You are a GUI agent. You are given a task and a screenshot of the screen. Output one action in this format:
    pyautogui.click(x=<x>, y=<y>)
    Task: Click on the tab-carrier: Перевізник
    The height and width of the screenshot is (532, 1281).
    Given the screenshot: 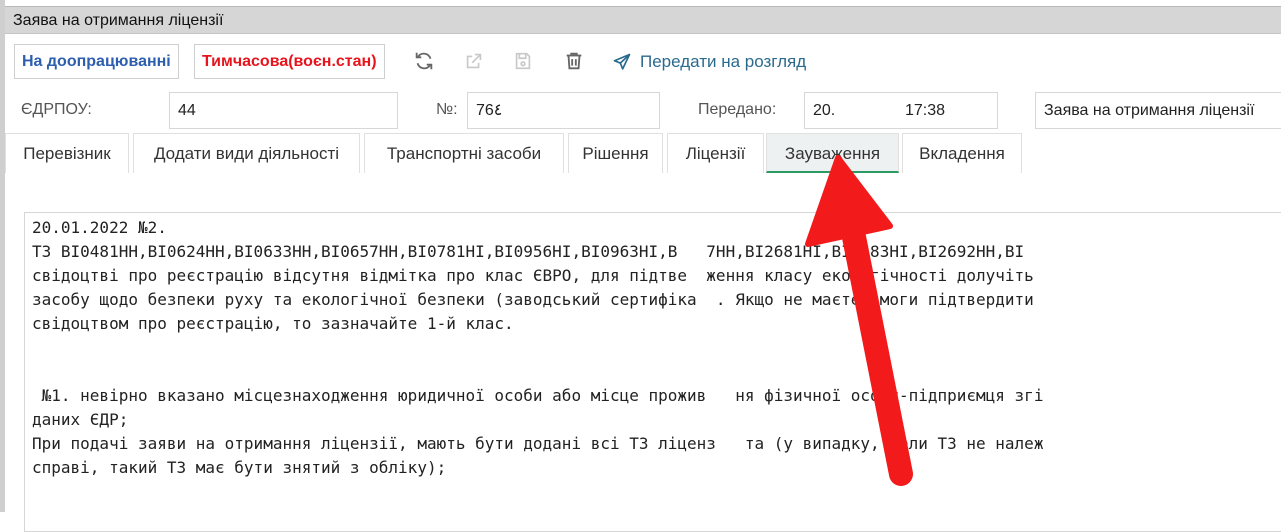 What is the action you would take?
    pyautogui.click(x=67, y=153)
    